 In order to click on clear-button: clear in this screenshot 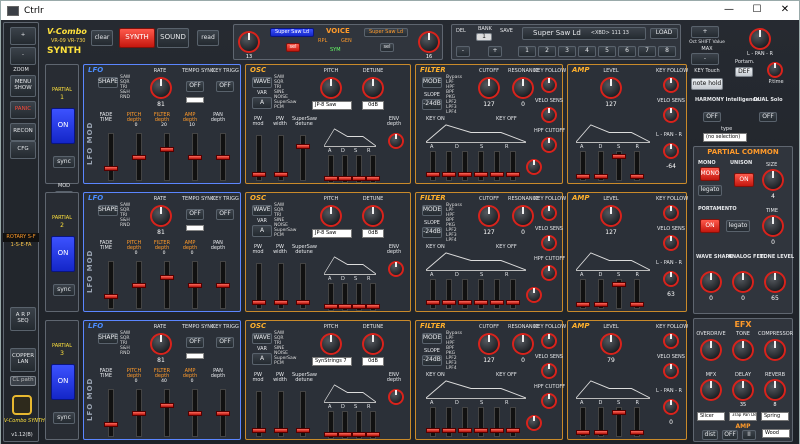, I will do `click(102, 38)`.